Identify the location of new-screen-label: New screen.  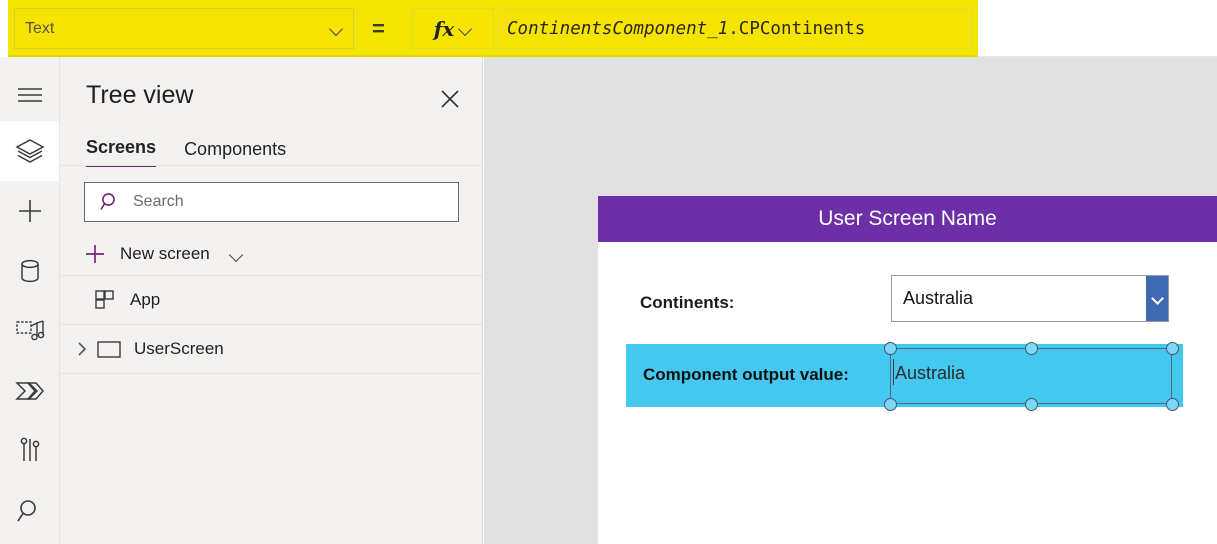
(165, 253).